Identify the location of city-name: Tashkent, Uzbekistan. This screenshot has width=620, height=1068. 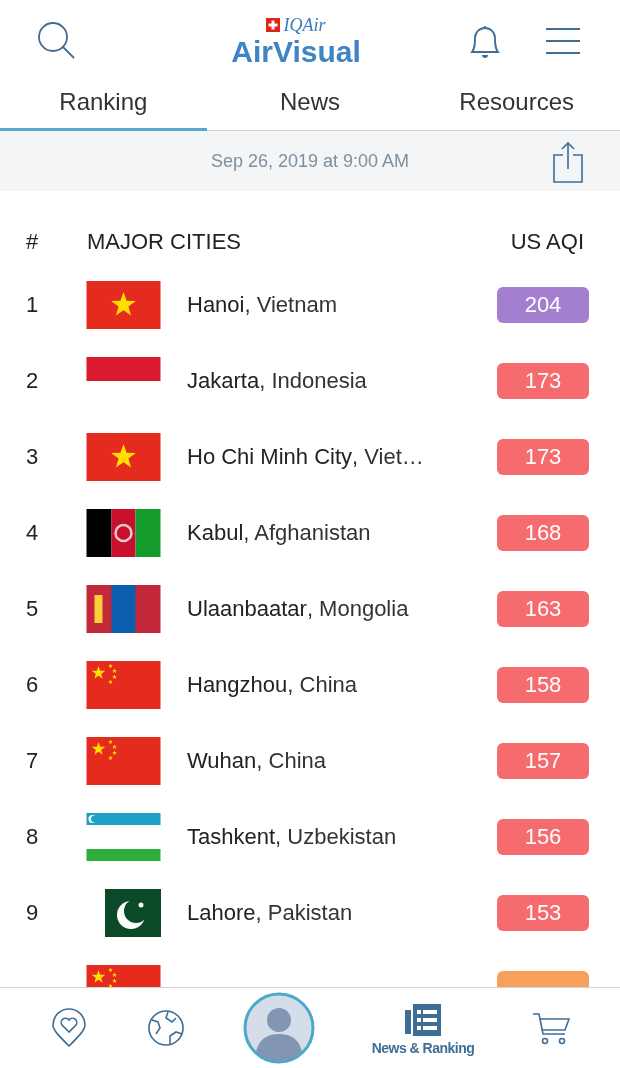
(342, 837).